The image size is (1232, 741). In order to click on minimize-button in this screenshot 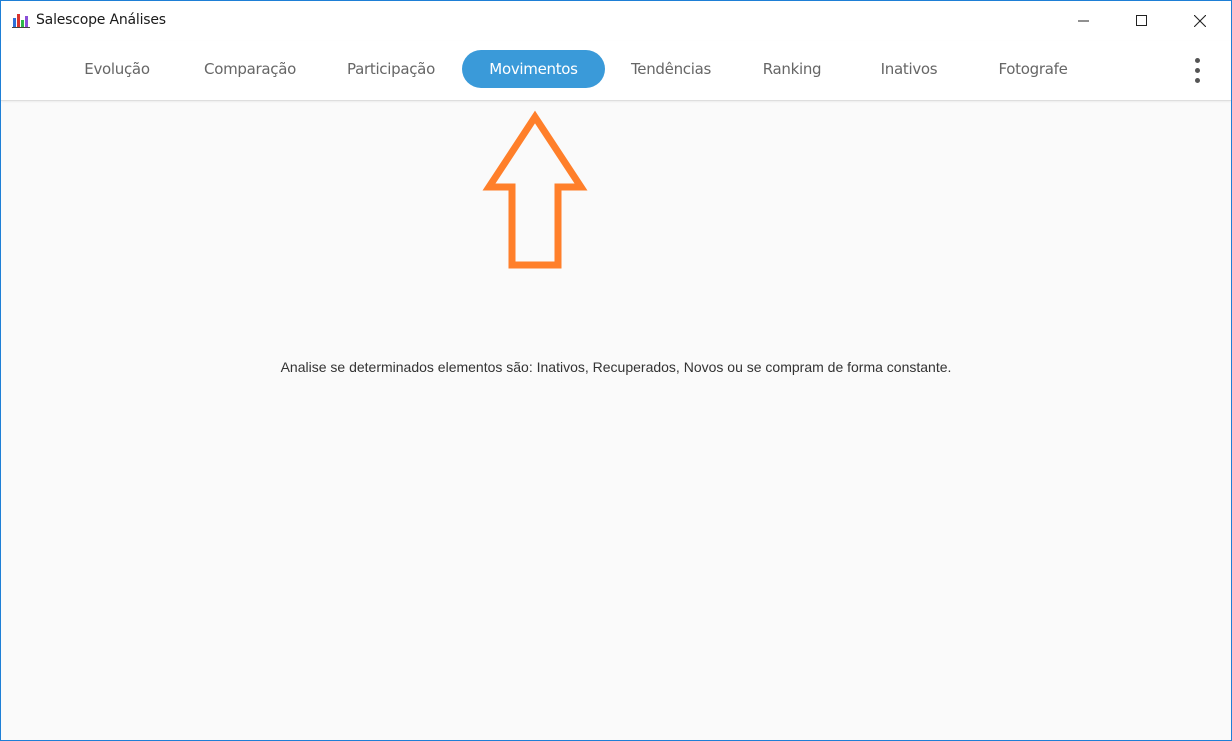, I will do `click(1084, 21)`.